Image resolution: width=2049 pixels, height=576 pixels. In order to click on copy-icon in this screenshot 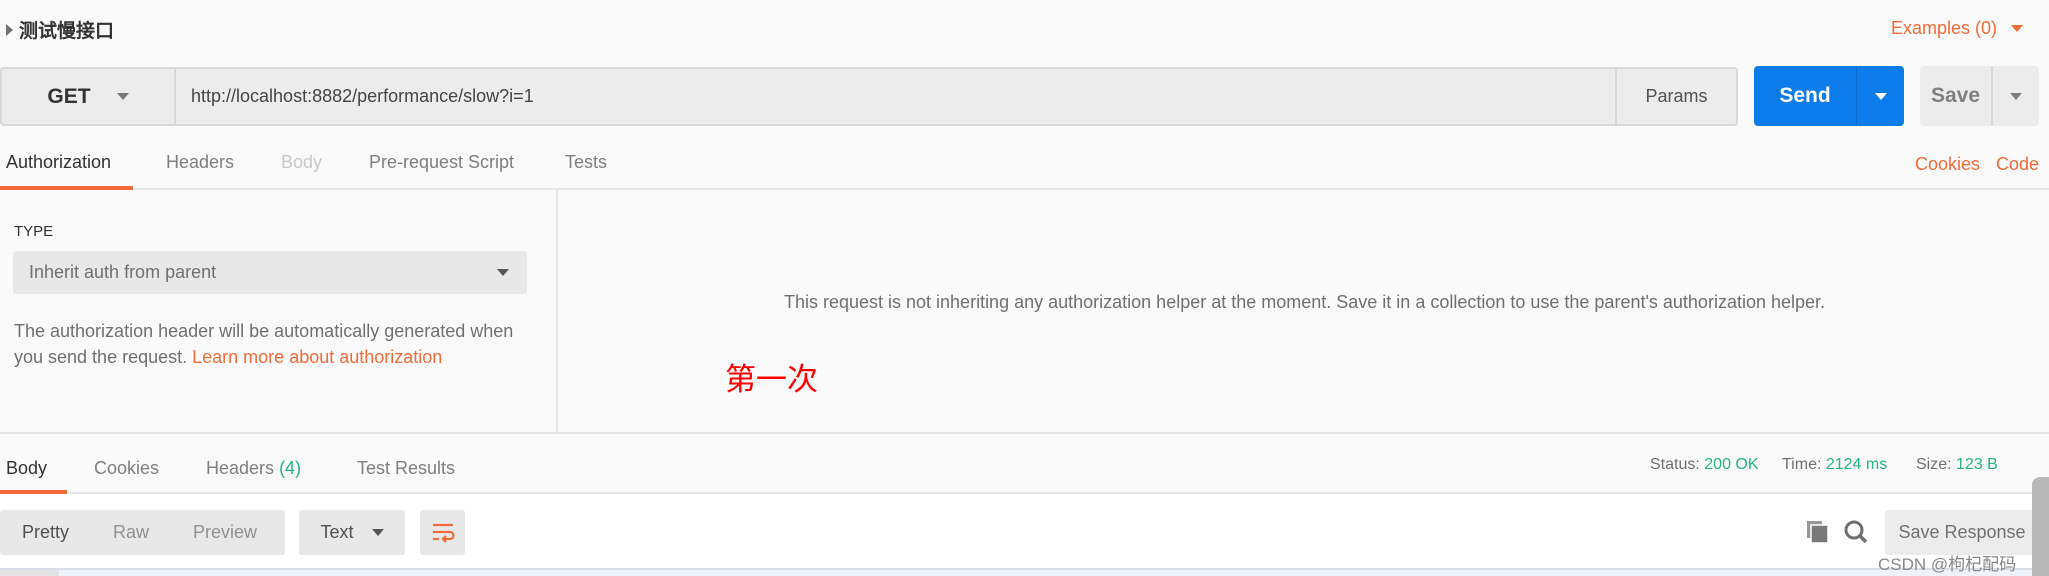, I will do `click(1818, 532)`.